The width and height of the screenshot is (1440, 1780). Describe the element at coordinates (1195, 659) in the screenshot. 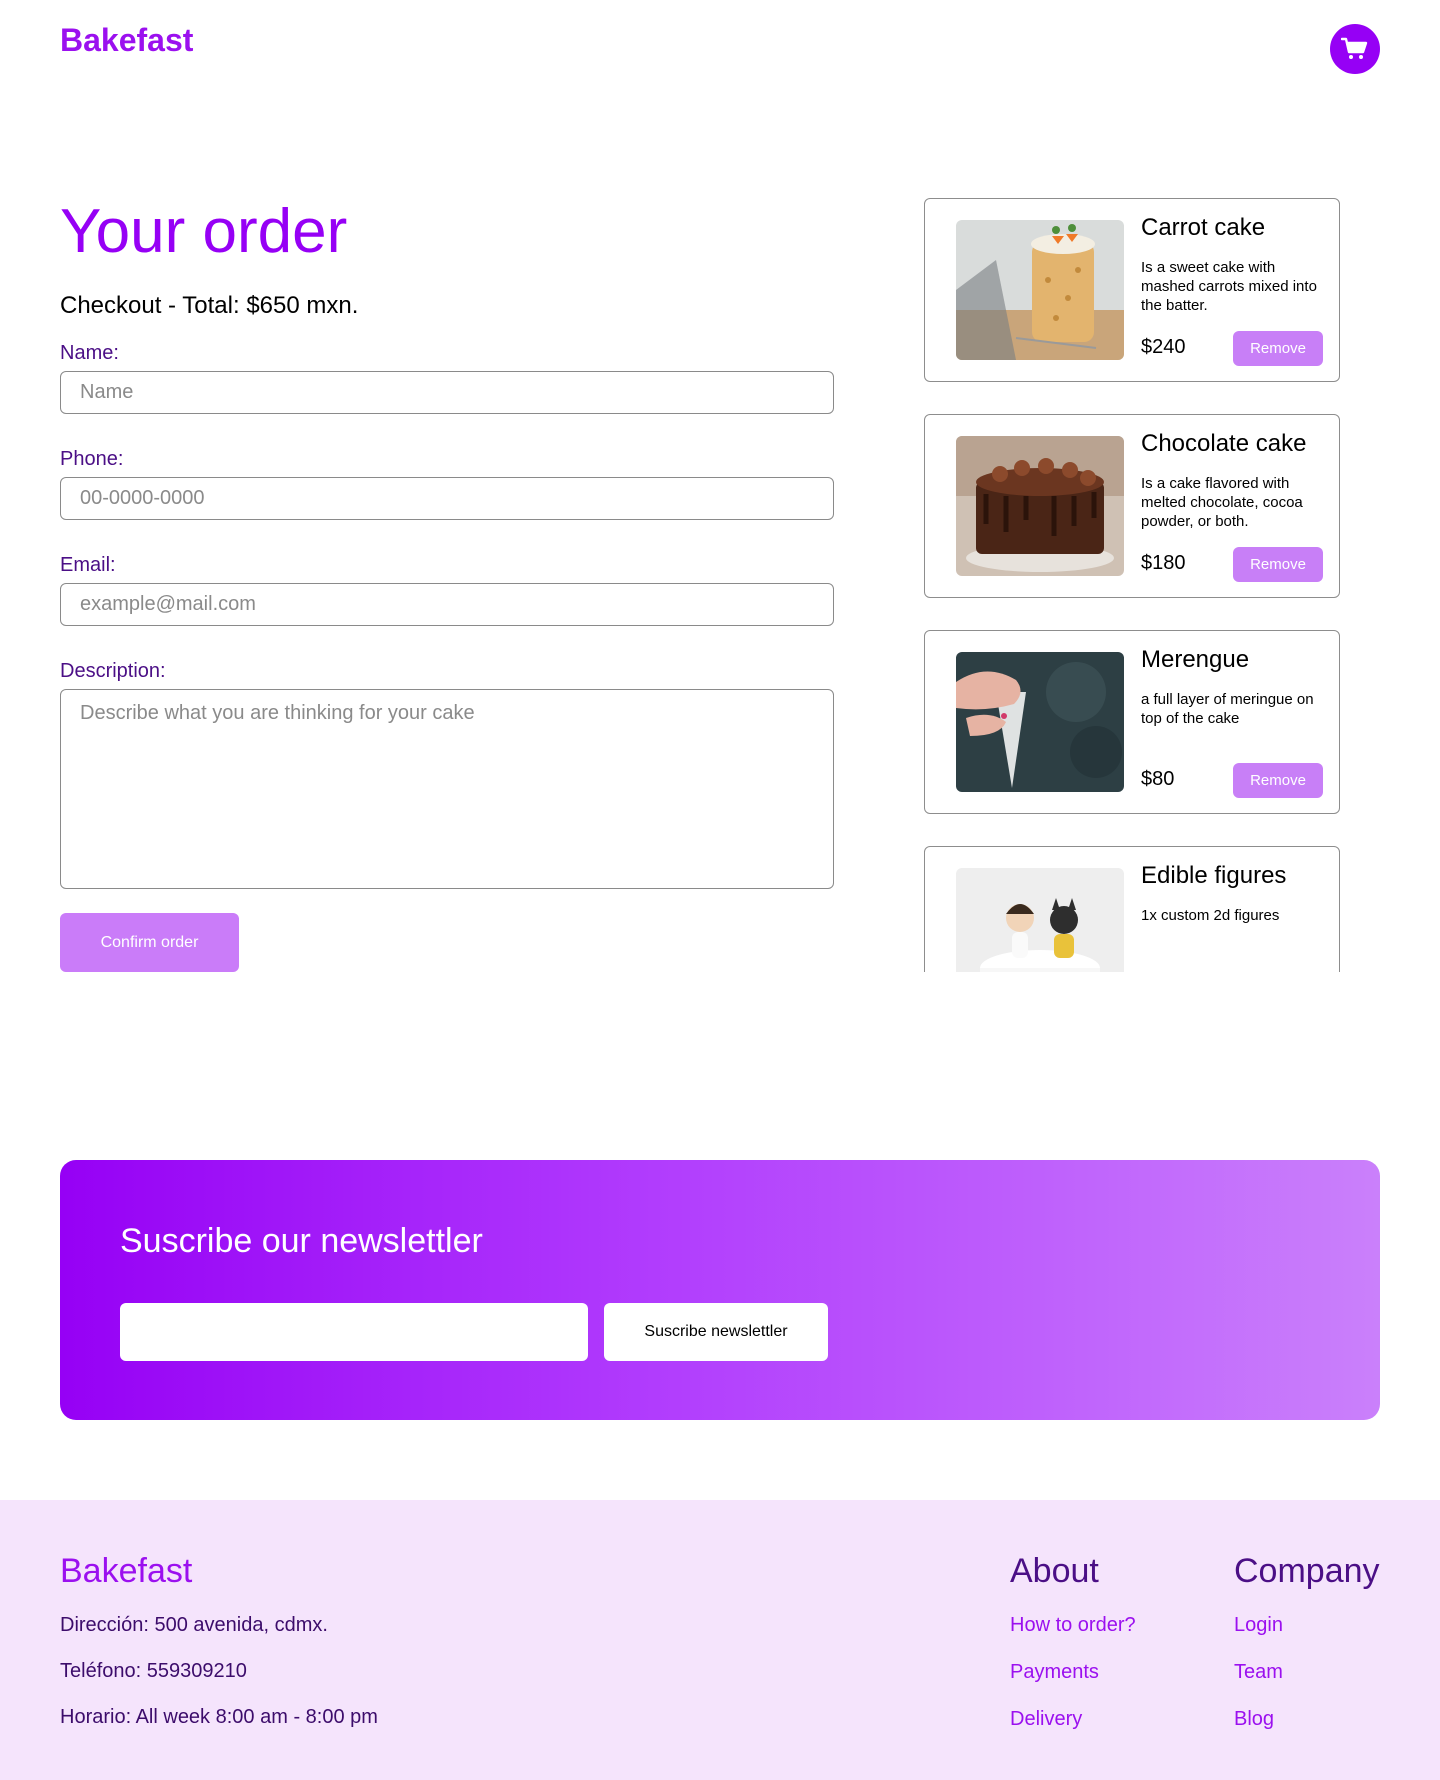

I see `cart-item-name: Merengue` at that location.